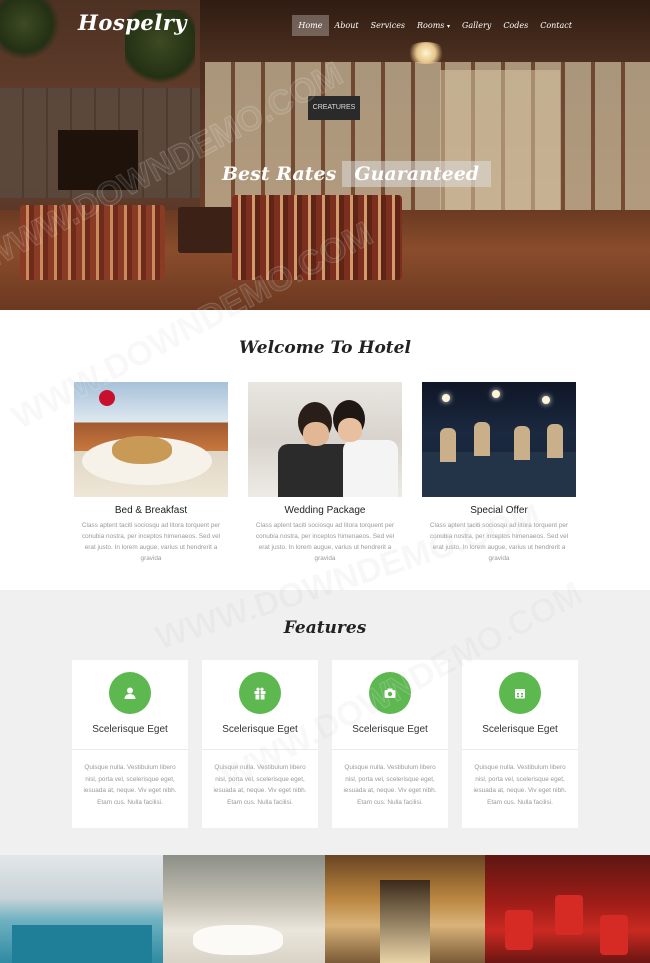 The width and height of the screenshot is (650, 963). Describe the element at coordinates (130, 693) in the screenshot. I see `user-icon` at that location.